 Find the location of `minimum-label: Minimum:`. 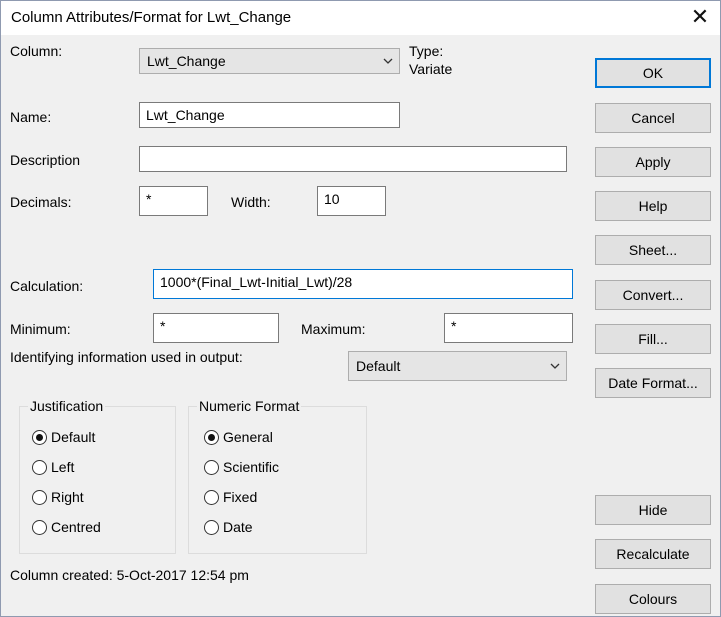

minimum-label: Minimum: is located at coordinates (40, 329).